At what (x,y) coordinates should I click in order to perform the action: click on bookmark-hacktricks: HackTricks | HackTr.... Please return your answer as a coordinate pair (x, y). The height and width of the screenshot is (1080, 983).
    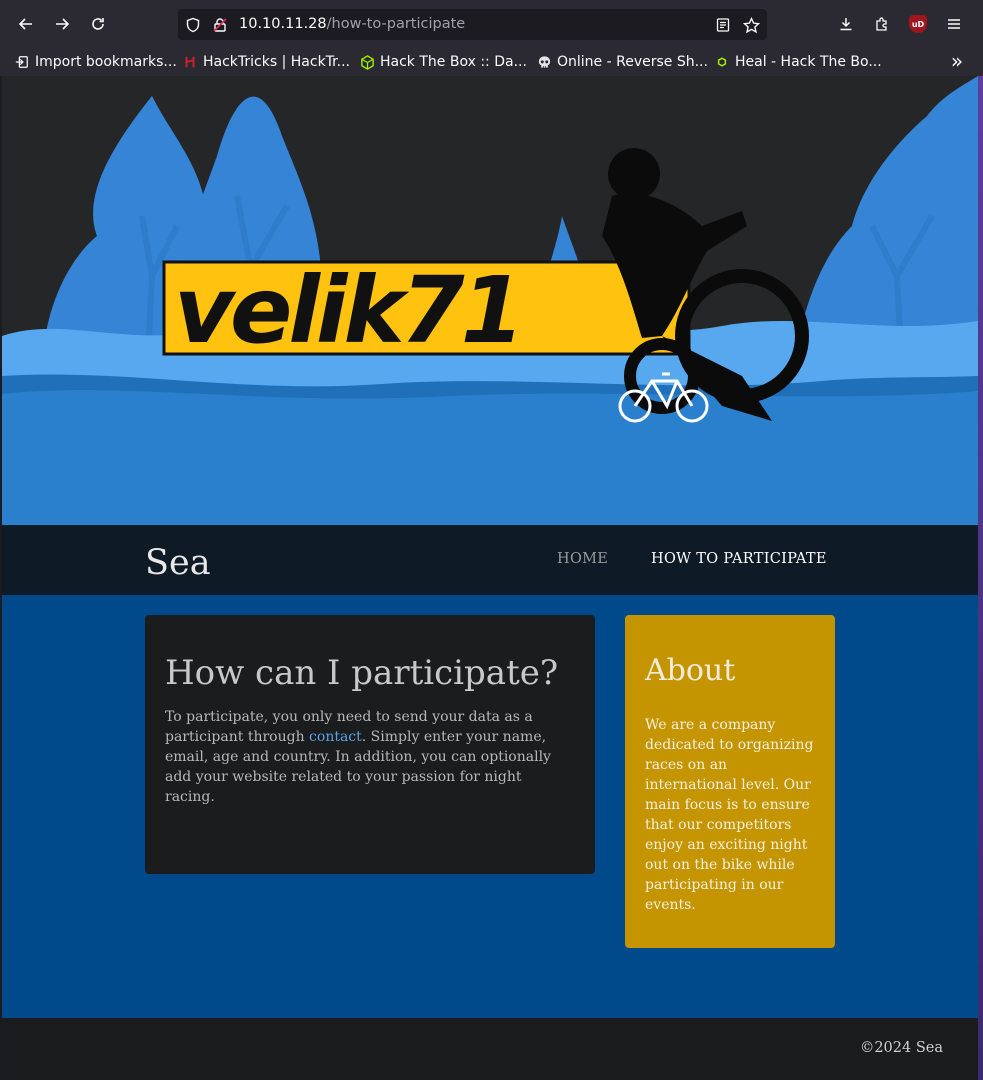
    Looking at the image, I should click on (266, 62).